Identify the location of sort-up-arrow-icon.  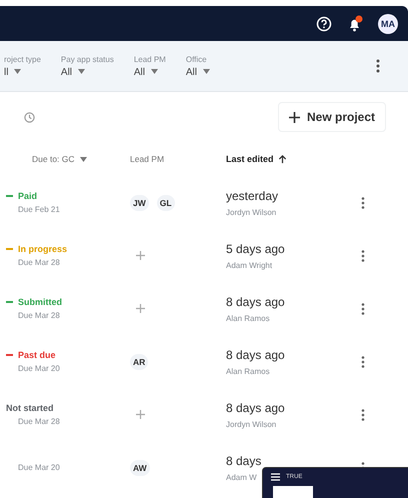
(282, 159).